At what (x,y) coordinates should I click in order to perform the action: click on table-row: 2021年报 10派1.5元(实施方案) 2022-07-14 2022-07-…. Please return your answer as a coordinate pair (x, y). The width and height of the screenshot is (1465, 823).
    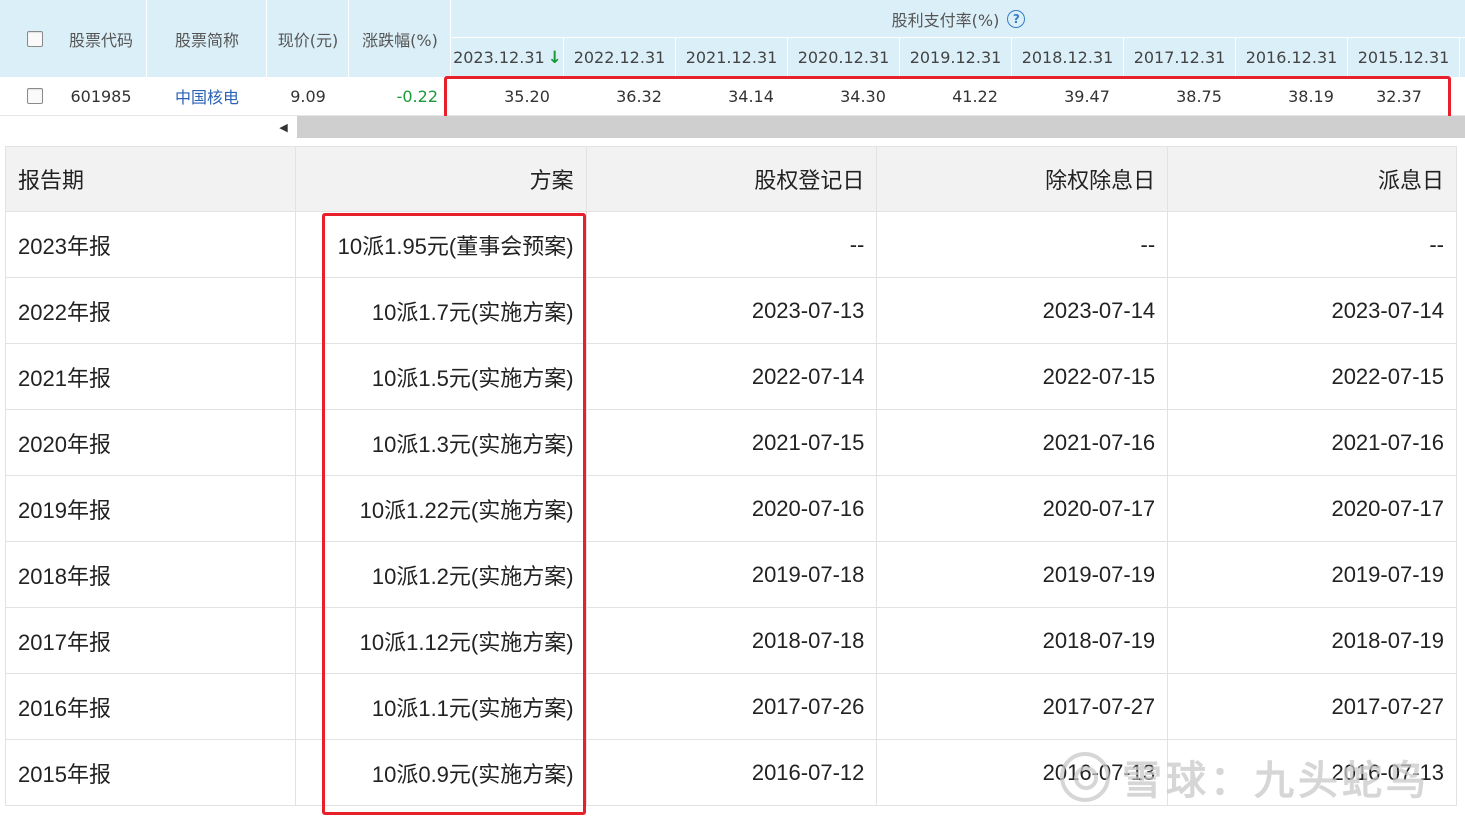
    Looking at the image, I should click on (731, 376).